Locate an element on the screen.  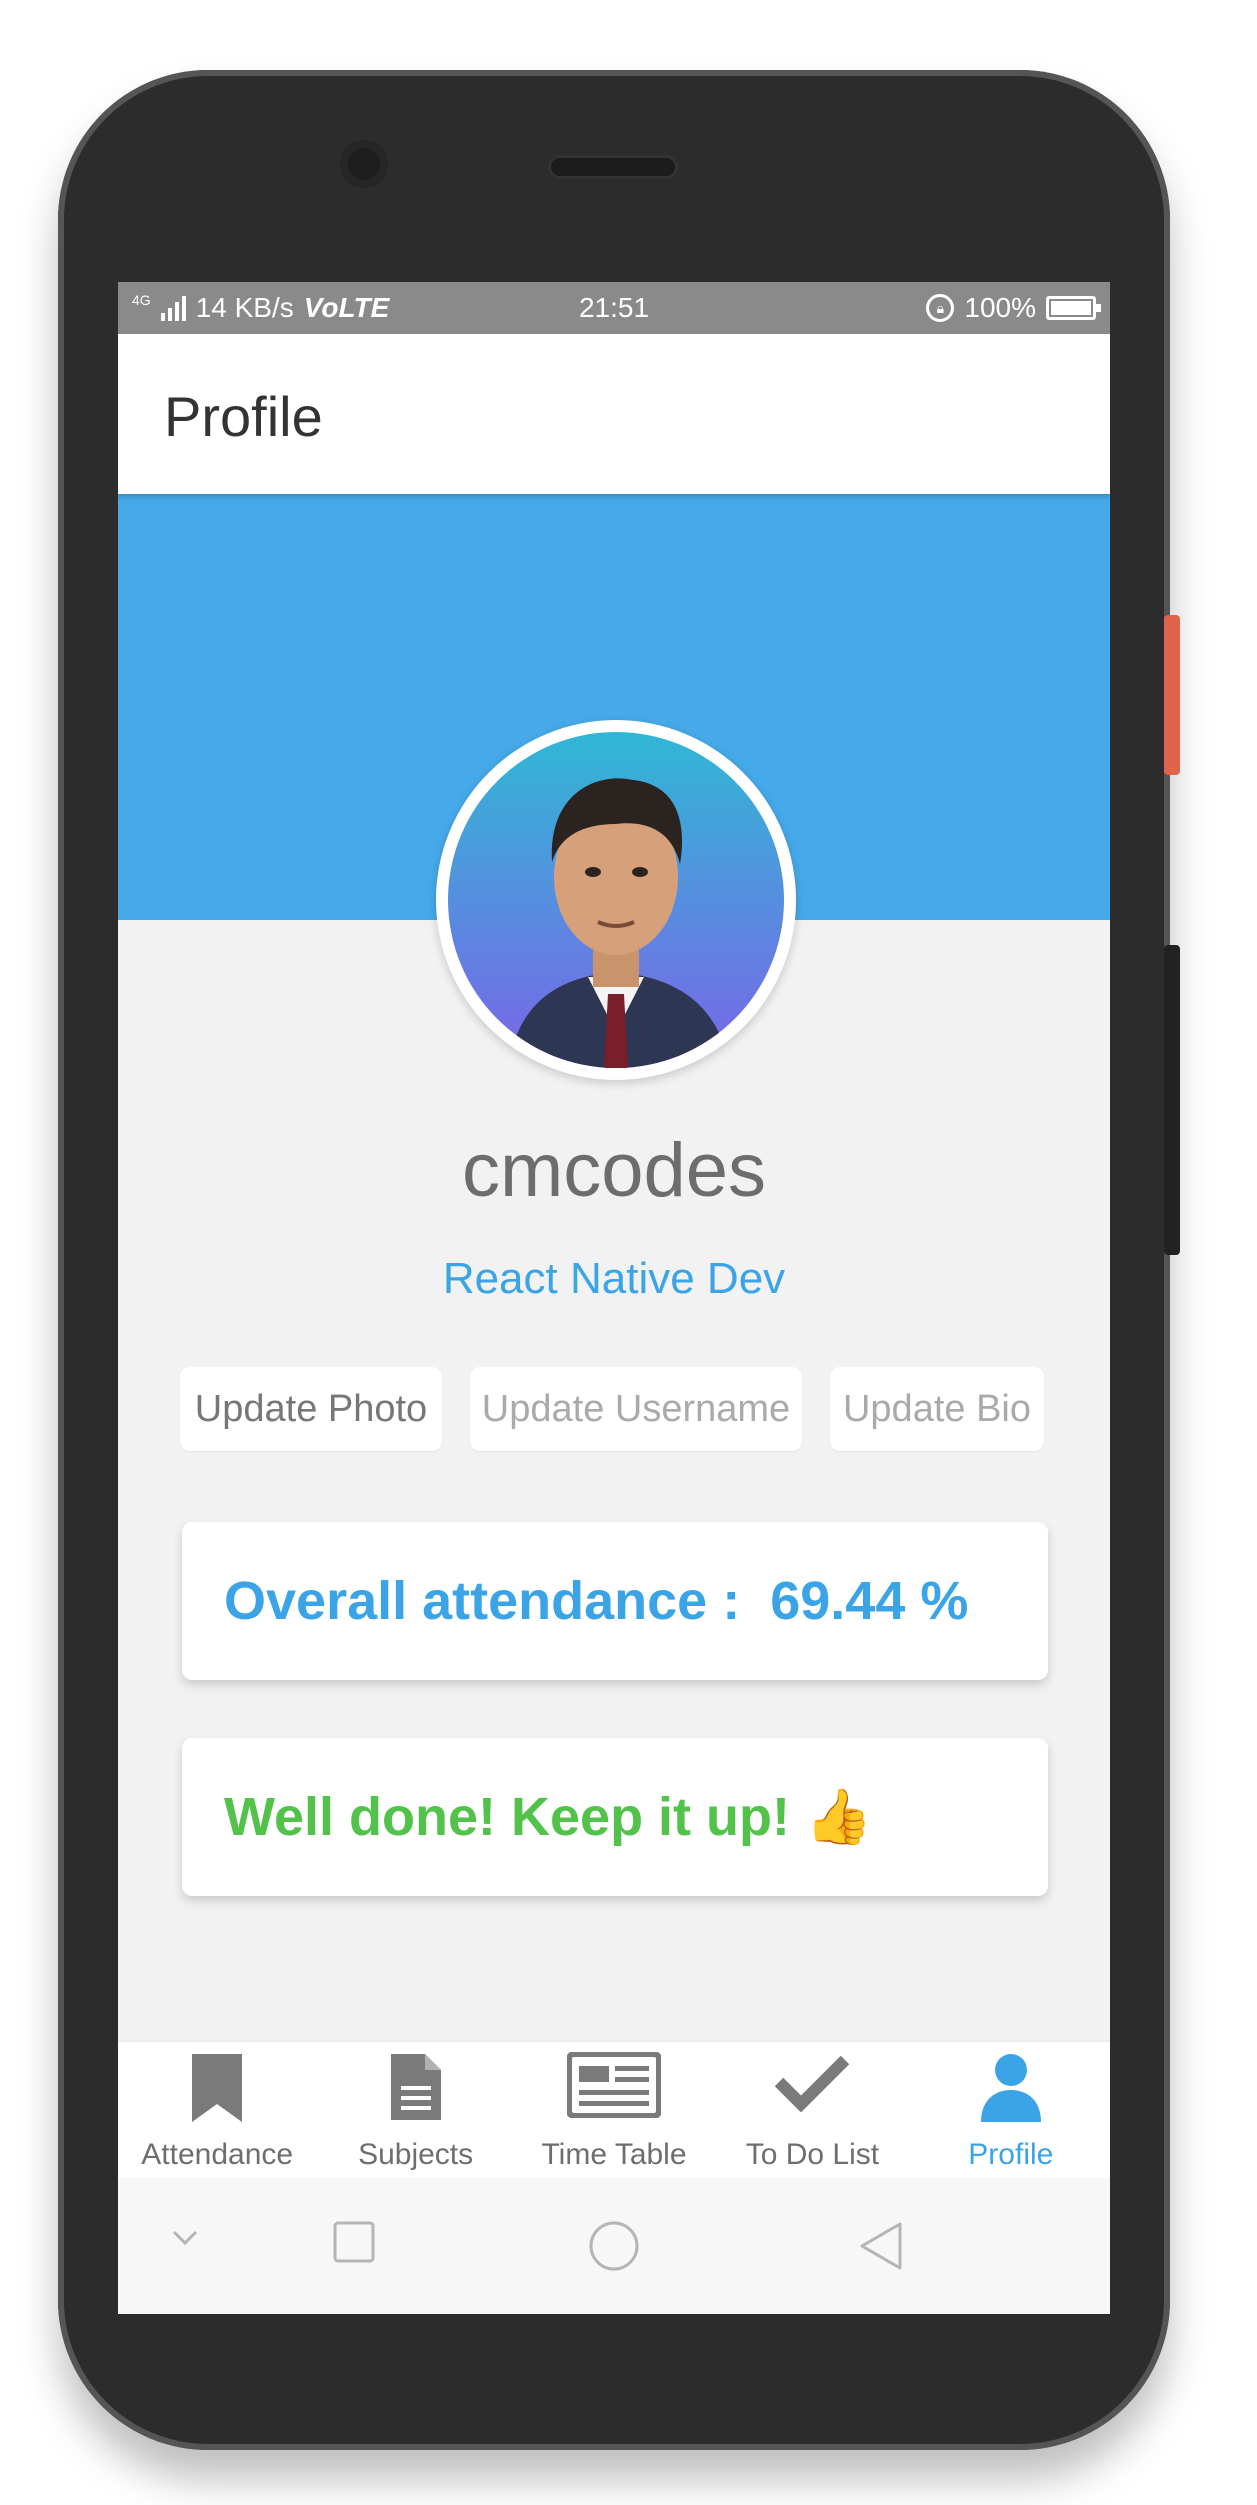
tab-subjects: Subjects is located at coordinates (415, 2111).